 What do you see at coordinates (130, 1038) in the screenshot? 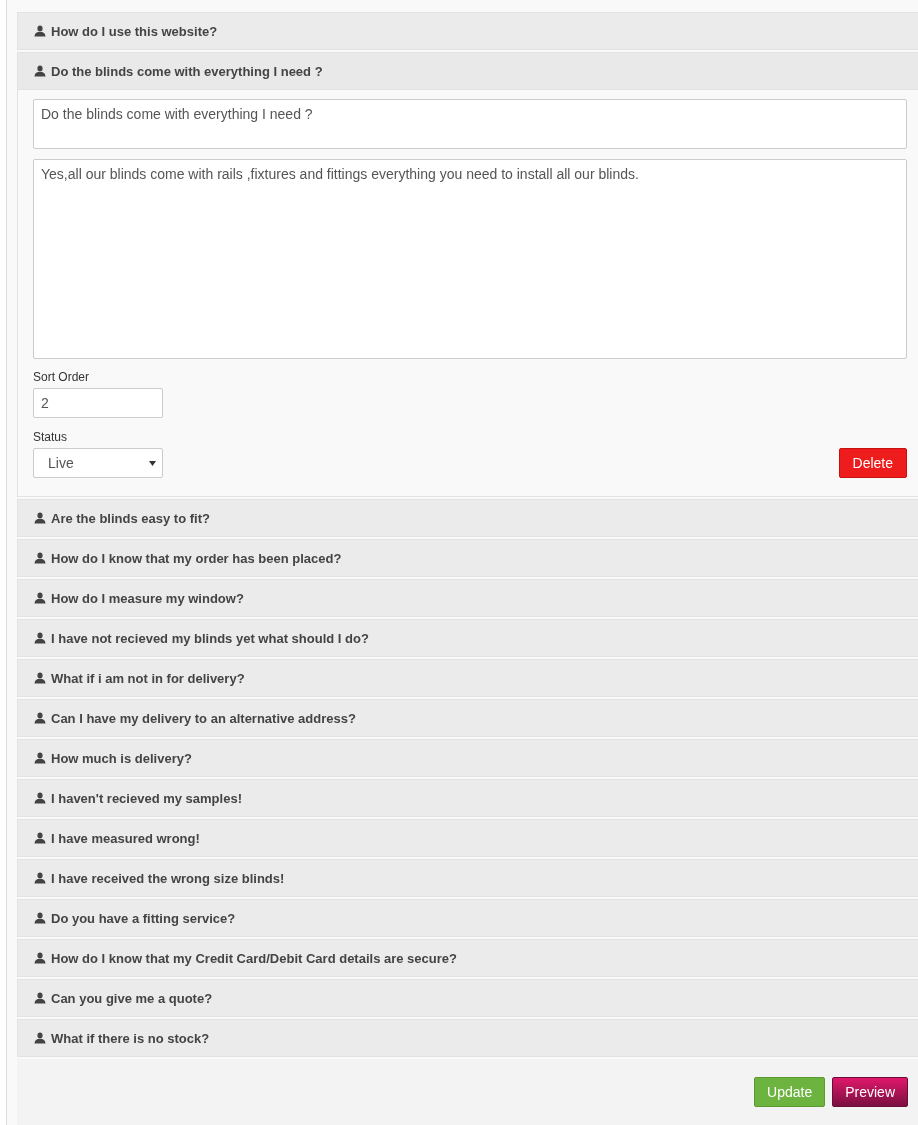
I see `faq-question: What if there is no stock?` at bounding box center [130, 1038].